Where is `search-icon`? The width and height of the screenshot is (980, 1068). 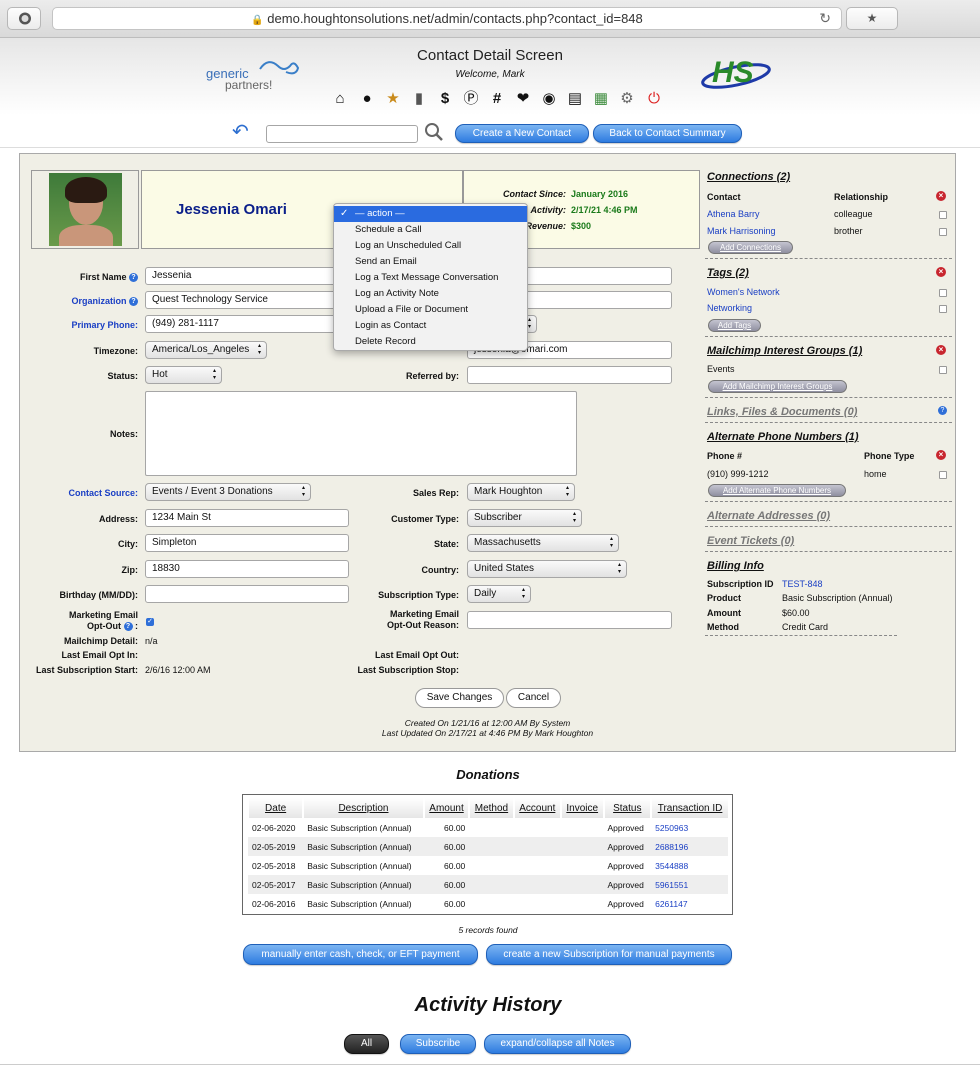
search-icon is located at coordinates (434, 133).